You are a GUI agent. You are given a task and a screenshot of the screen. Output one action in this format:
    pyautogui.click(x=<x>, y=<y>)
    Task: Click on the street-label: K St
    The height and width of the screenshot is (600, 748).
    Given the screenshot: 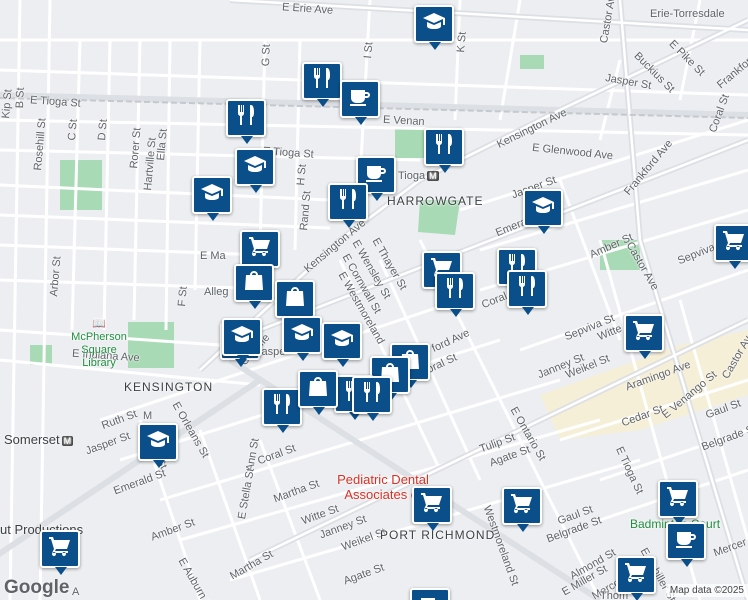 What is the action you would take?
    pyautogui.click(x=462, y=42)
    